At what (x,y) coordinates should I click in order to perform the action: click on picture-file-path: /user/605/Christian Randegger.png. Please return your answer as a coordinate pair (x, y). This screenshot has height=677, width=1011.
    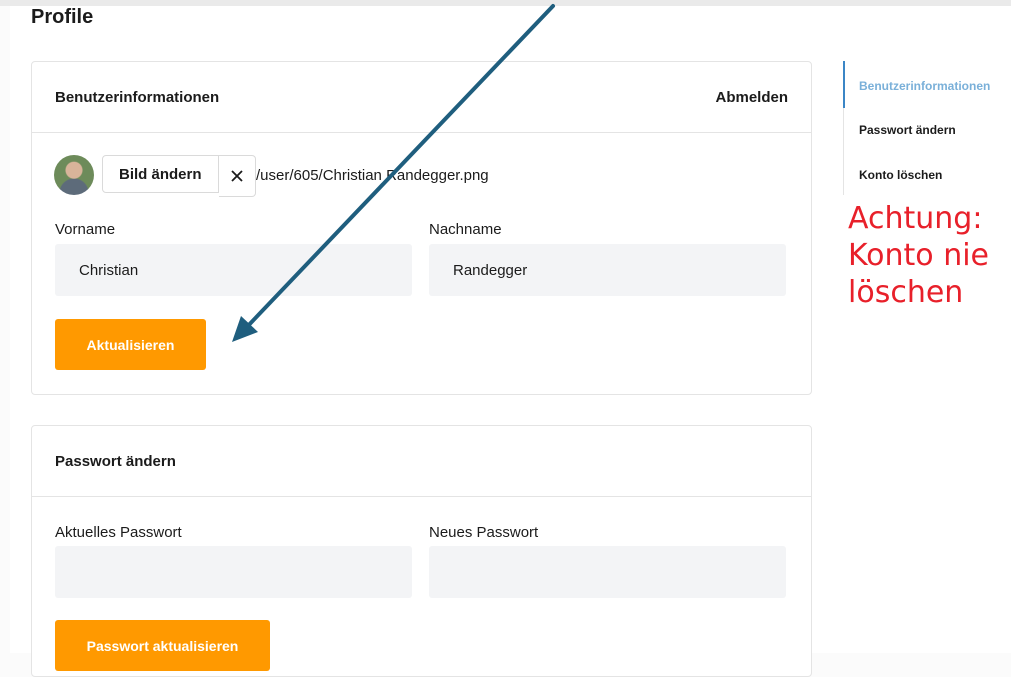
    Looking at the image, I should click on (372, 175).